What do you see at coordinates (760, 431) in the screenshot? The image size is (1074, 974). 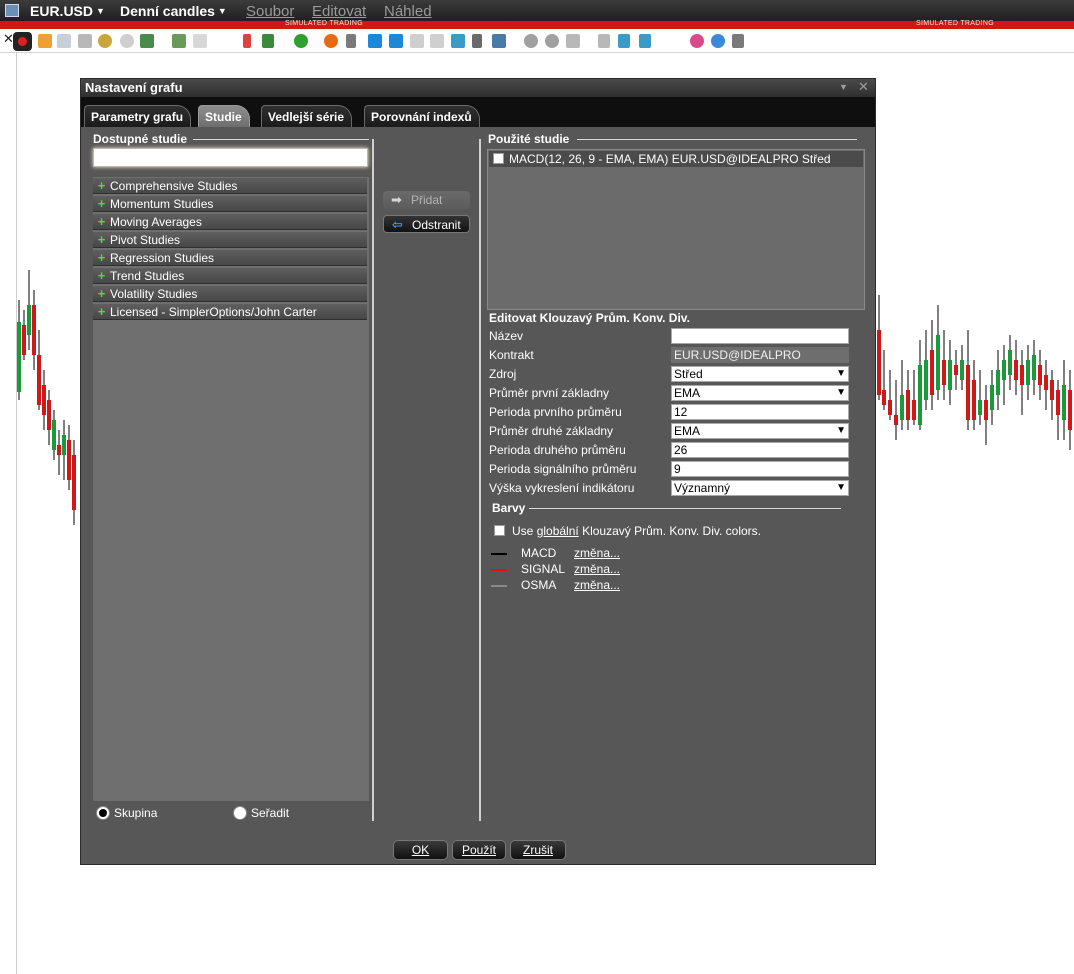 I see `second-average-select: EMA ▼` at bounding box center [760, 431].